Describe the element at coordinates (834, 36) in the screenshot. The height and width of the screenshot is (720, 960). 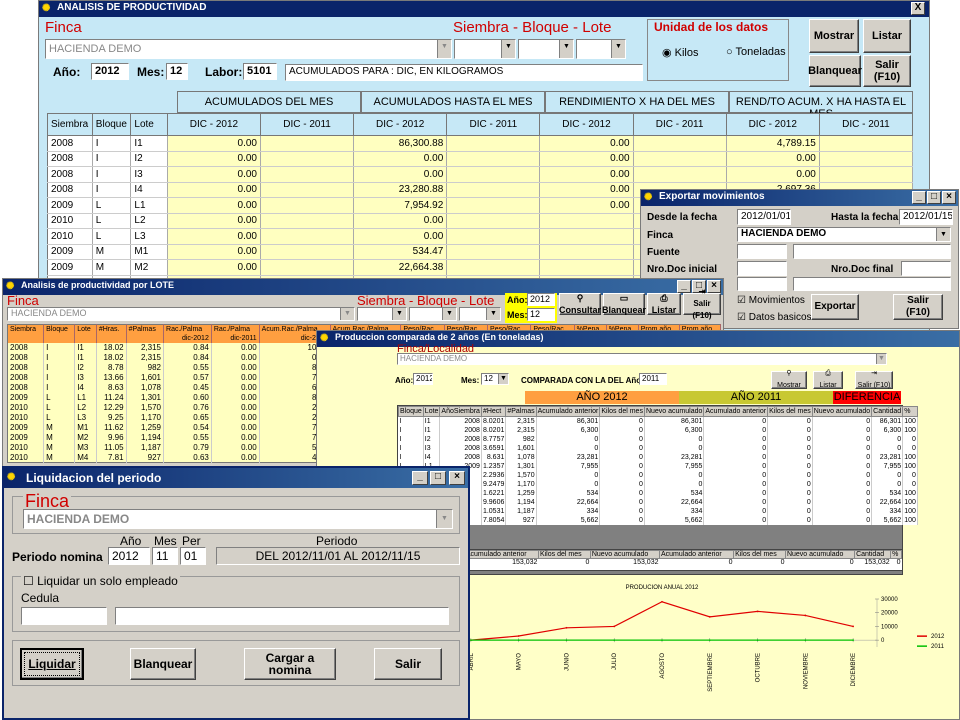
I see `mostrar-button: Mostrar` at that location.